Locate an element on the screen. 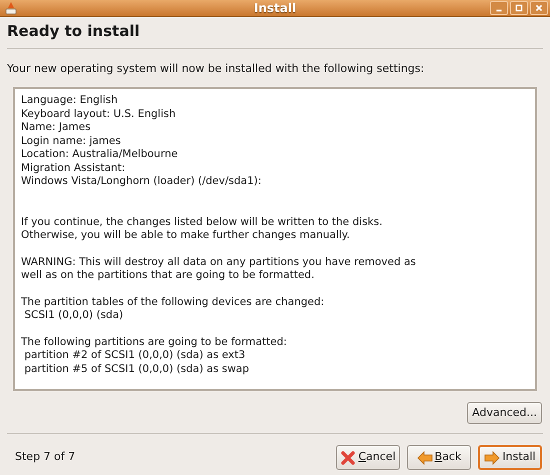 This screenshot has height=475, width=550. forward-arrow-icon is located at coordinates (492, 458).